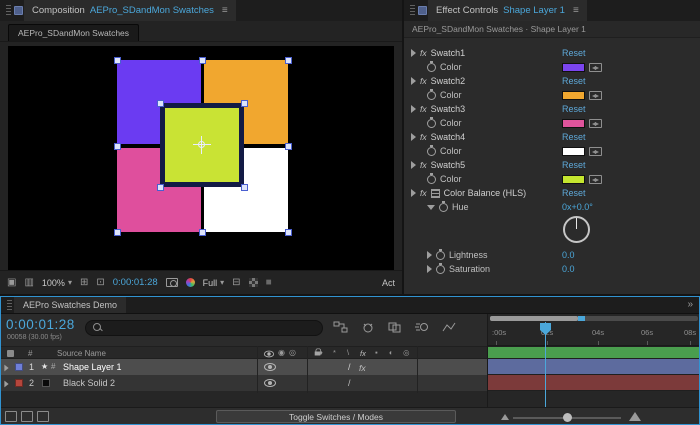  I want to click on hide-shy-icon, so click(368, 327).